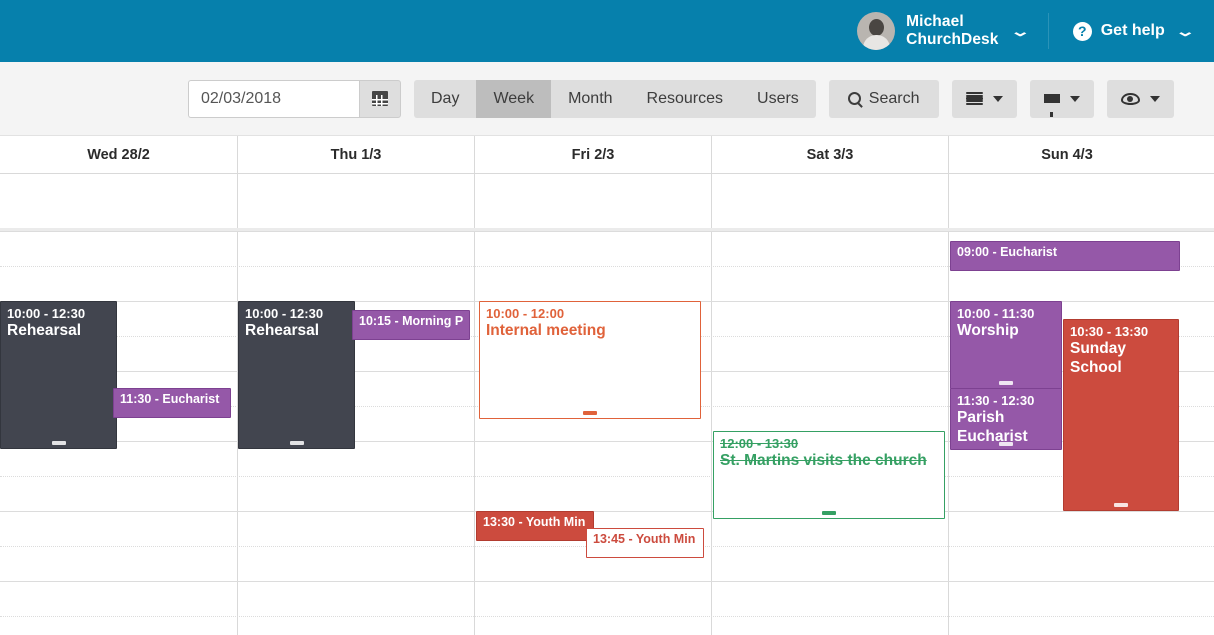  Describe the element at coordinates (1082, 31) in the screenshot. I see `help-icon: ?` at that location.